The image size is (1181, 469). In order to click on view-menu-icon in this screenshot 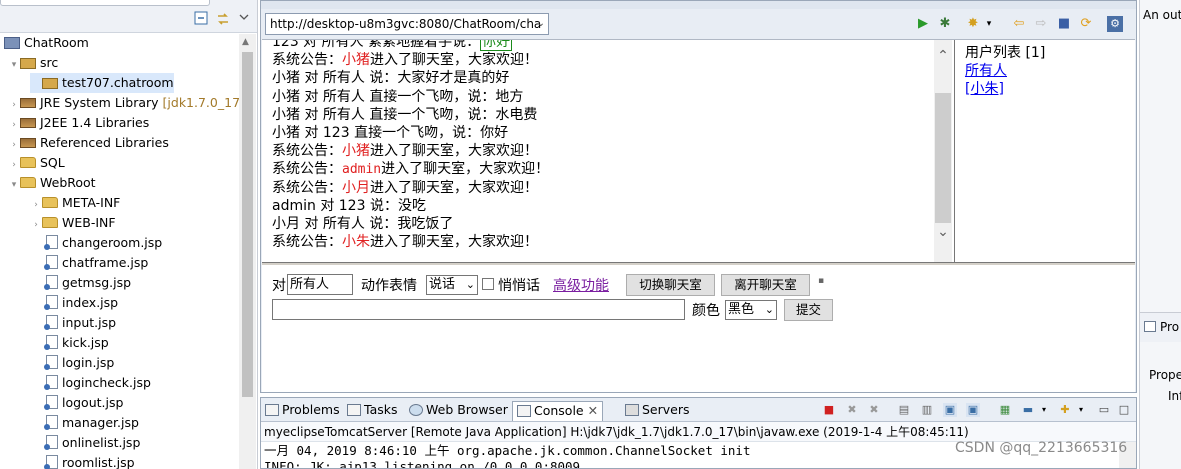, I will do `click(246, 19)`.